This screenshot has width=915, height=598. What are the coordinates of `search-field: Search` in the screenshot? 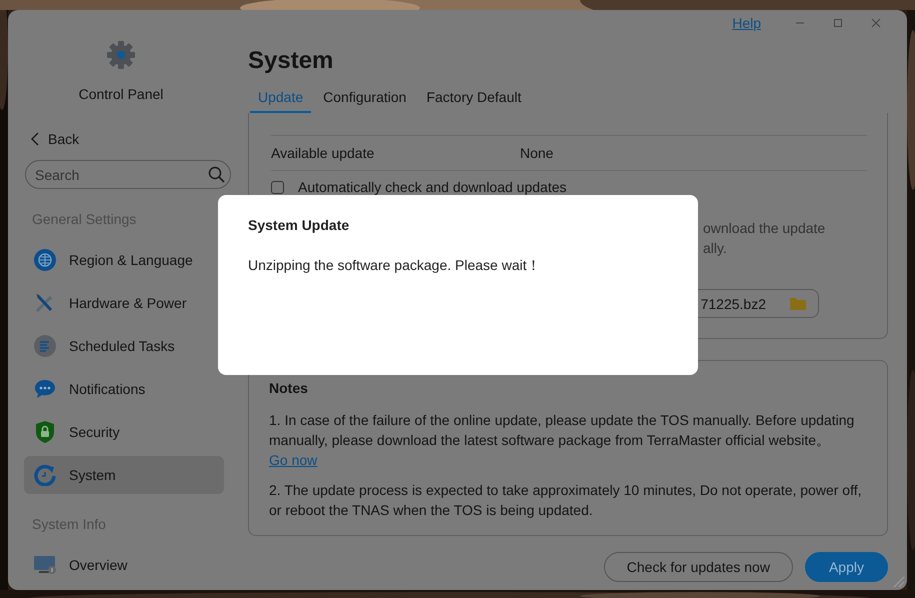 It's located at (128, 174).